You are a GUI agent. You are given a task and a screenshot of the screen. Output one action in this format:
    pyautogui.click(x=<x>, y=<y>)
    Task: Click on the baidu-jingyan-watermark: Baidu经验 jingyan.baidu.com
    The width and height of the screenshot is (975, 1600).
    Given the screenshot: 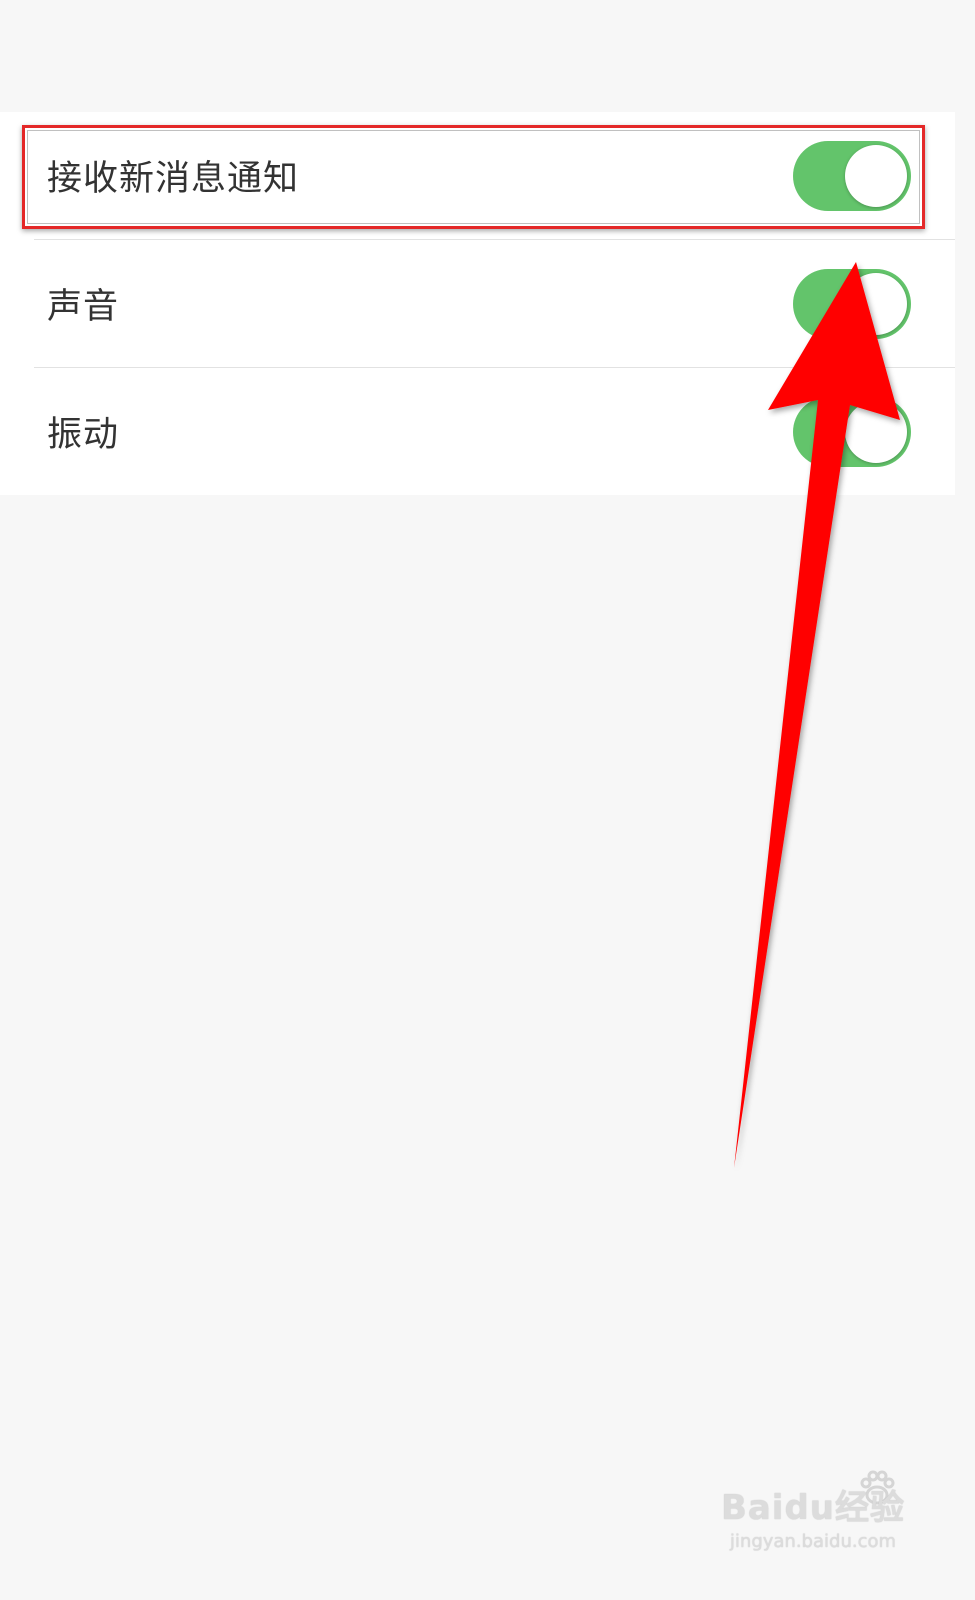 What is the action you would take?
    pyautogui.click(x=813, y=1516)
    